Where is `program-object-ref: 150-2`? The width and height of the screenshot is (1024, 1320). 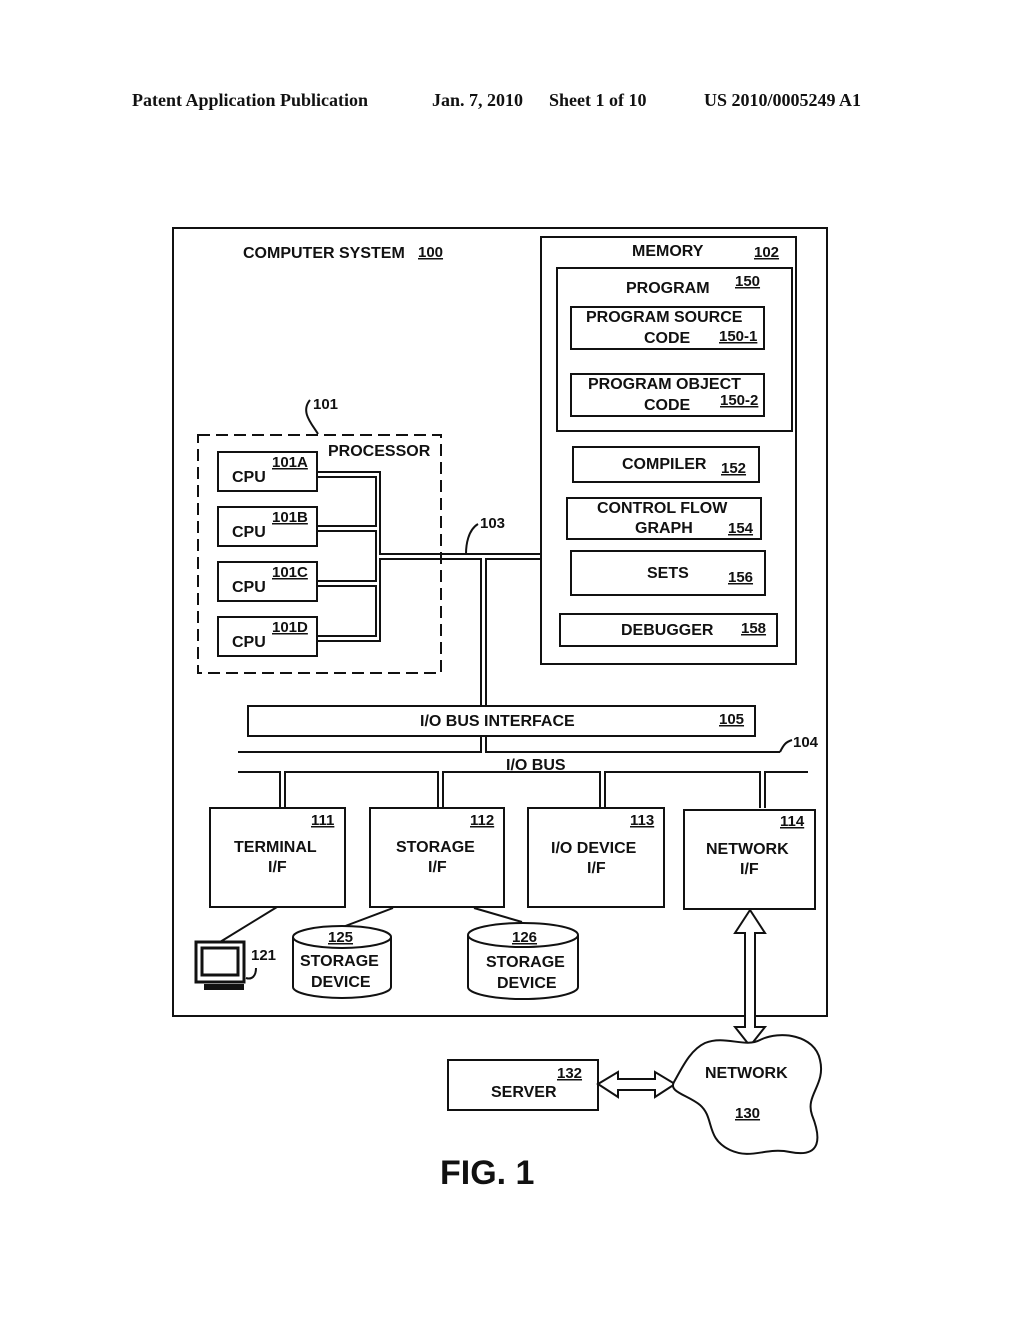 program-object-ref: 150-2 is located at coordinates (739, 400).